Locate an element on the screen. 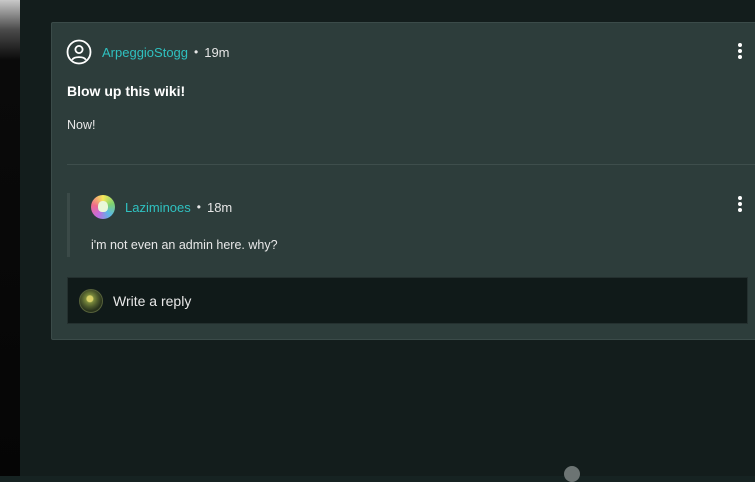  post-timestamp: 19m is located at coordinates (217, 52).